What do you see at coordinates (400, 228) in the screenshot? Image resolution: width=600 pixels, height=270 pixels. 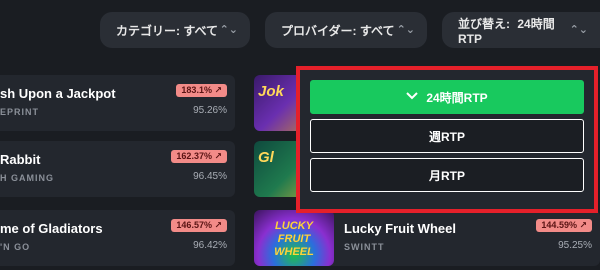 I see `game-title: Lucky Fruit Wheel` at bounding box center [400, 228].